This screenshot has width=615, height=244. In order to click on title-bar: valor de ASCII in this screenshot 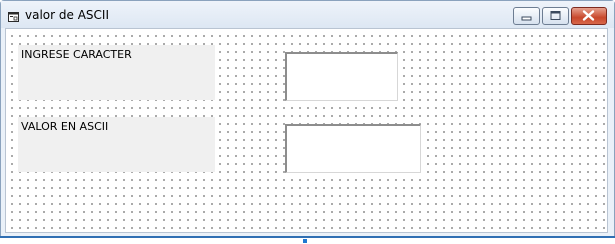, I will do `click(307, 14)`.